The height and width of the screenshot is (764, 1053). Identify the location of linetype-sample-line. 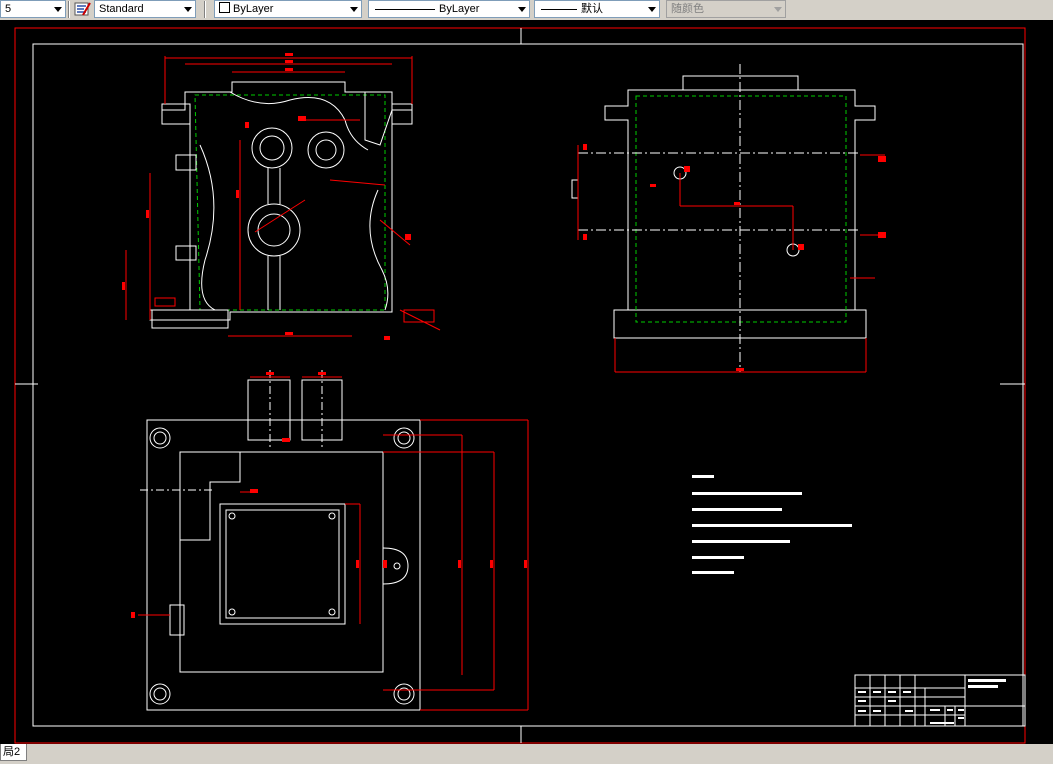
(405, 9).